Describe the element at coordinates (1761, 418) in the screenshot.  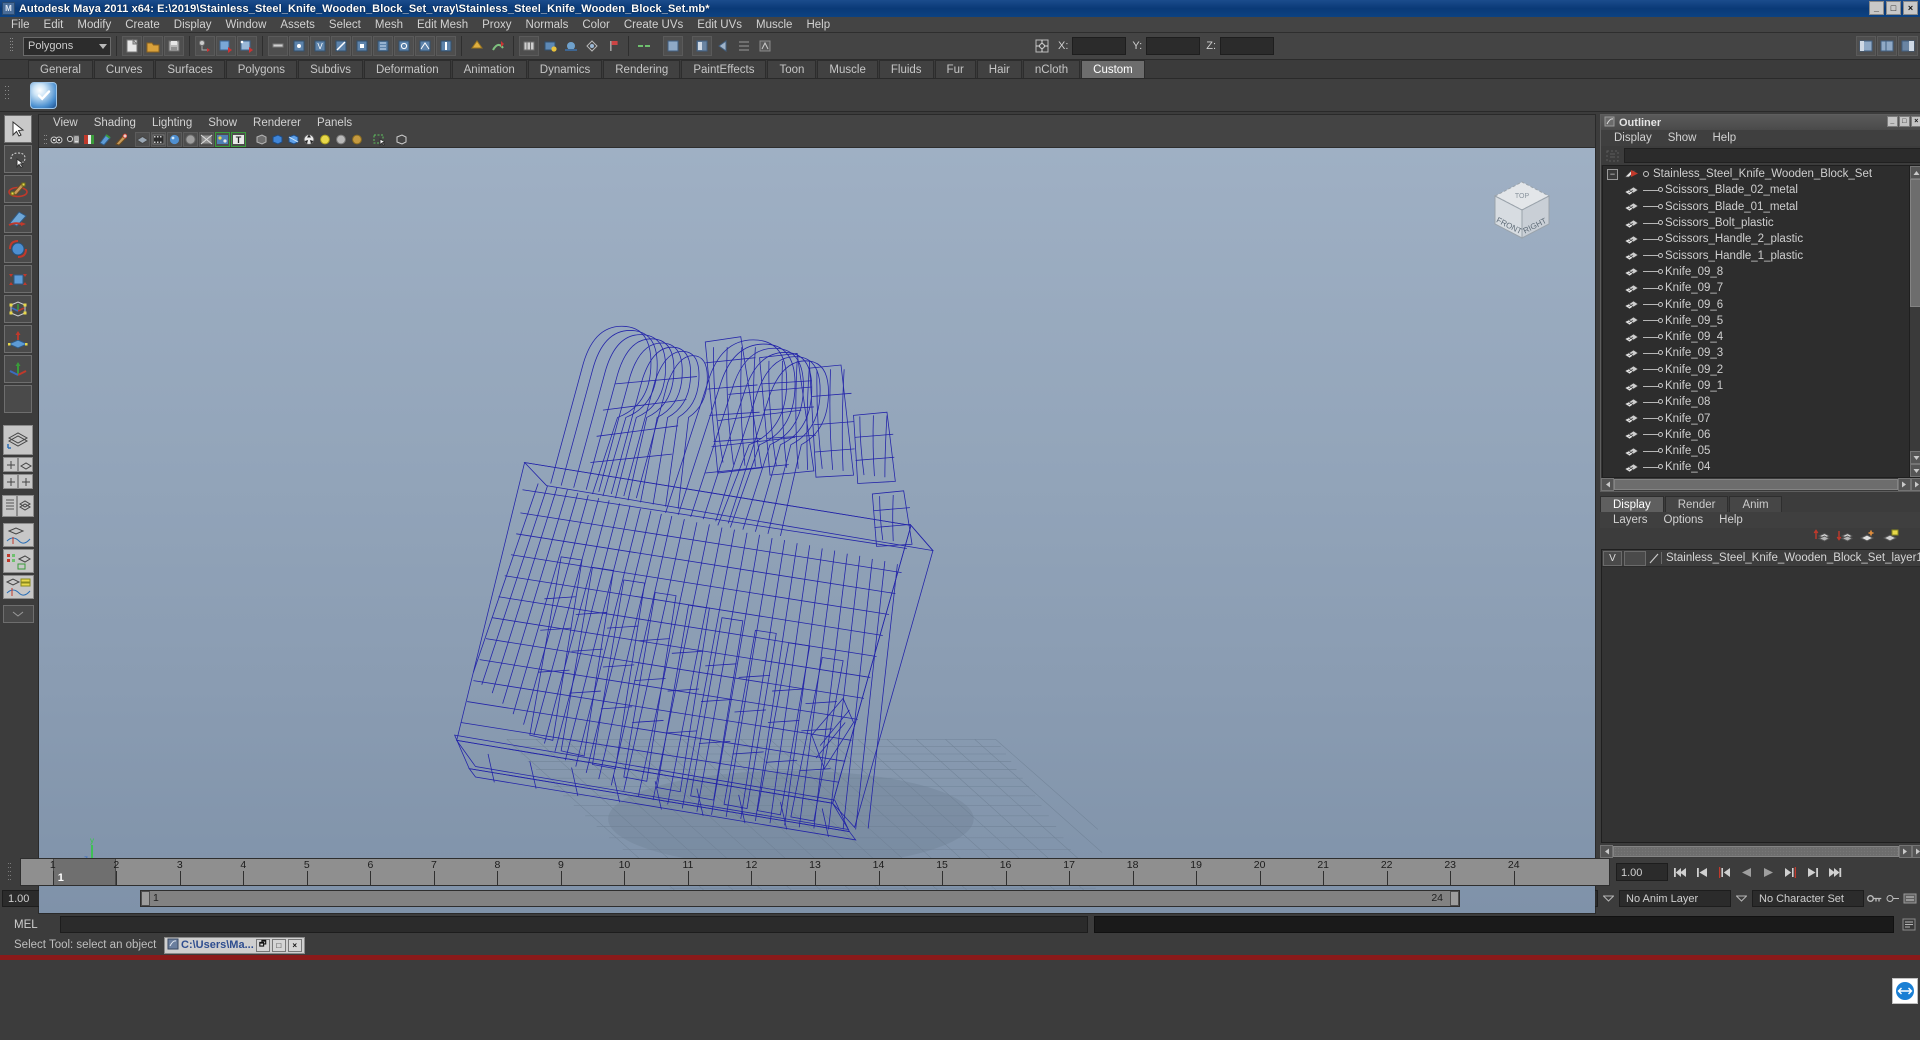
I see `outliner-item-row: Knife_07` at that location.